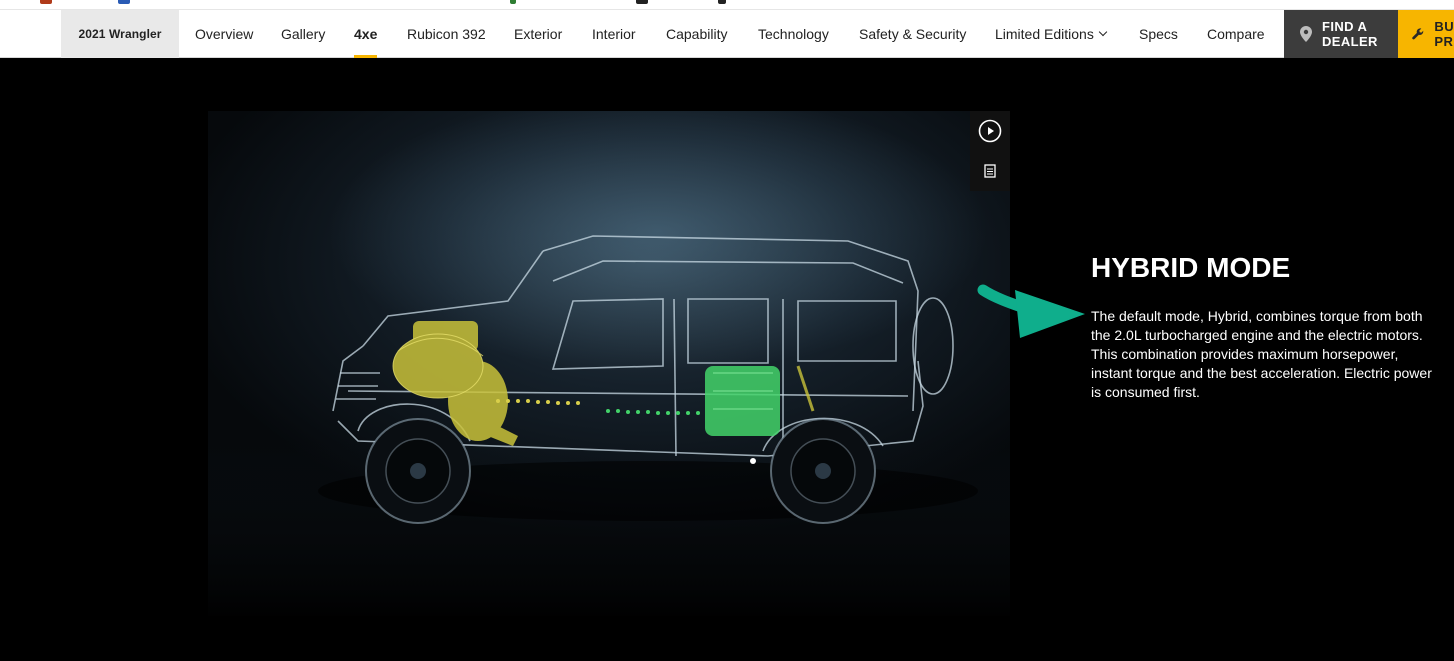  I want to click on play-icon, so click(990, 131).